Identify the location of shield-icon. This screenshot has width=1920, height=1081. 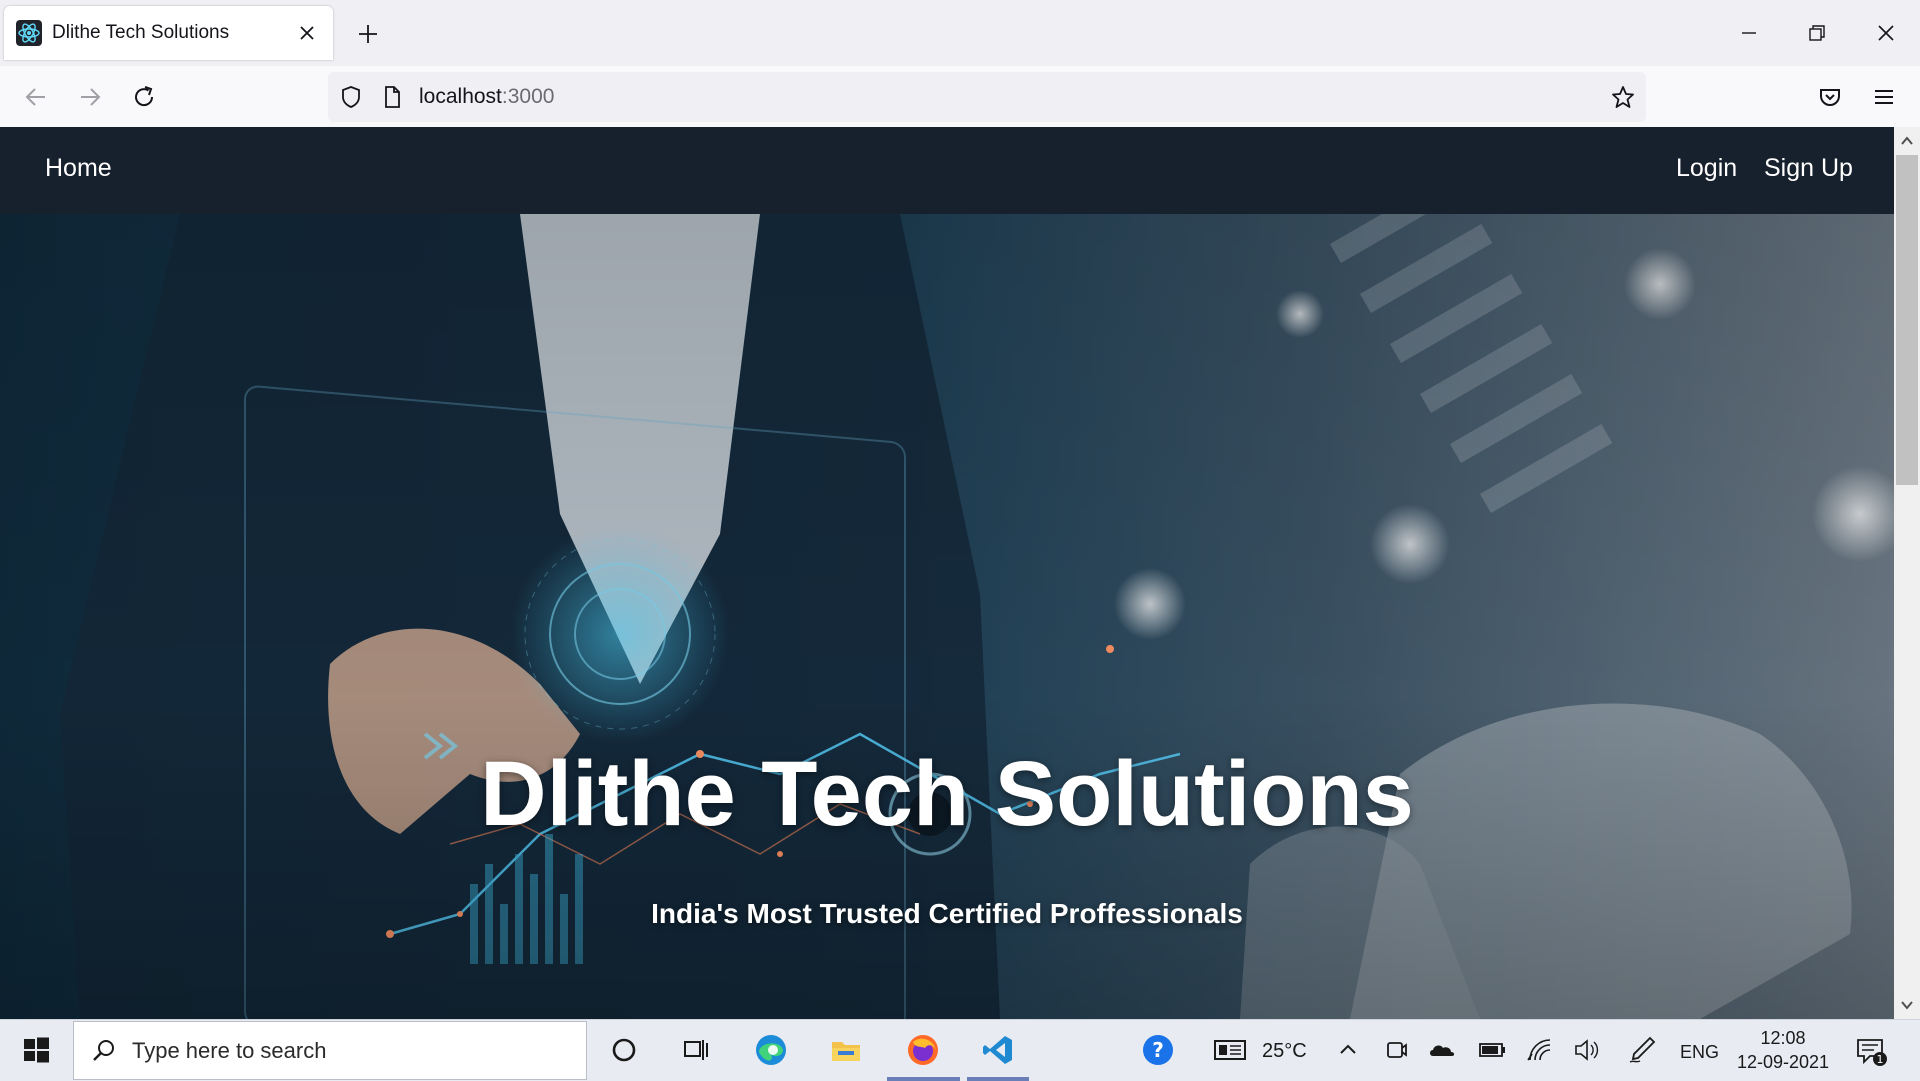
(351, 97).